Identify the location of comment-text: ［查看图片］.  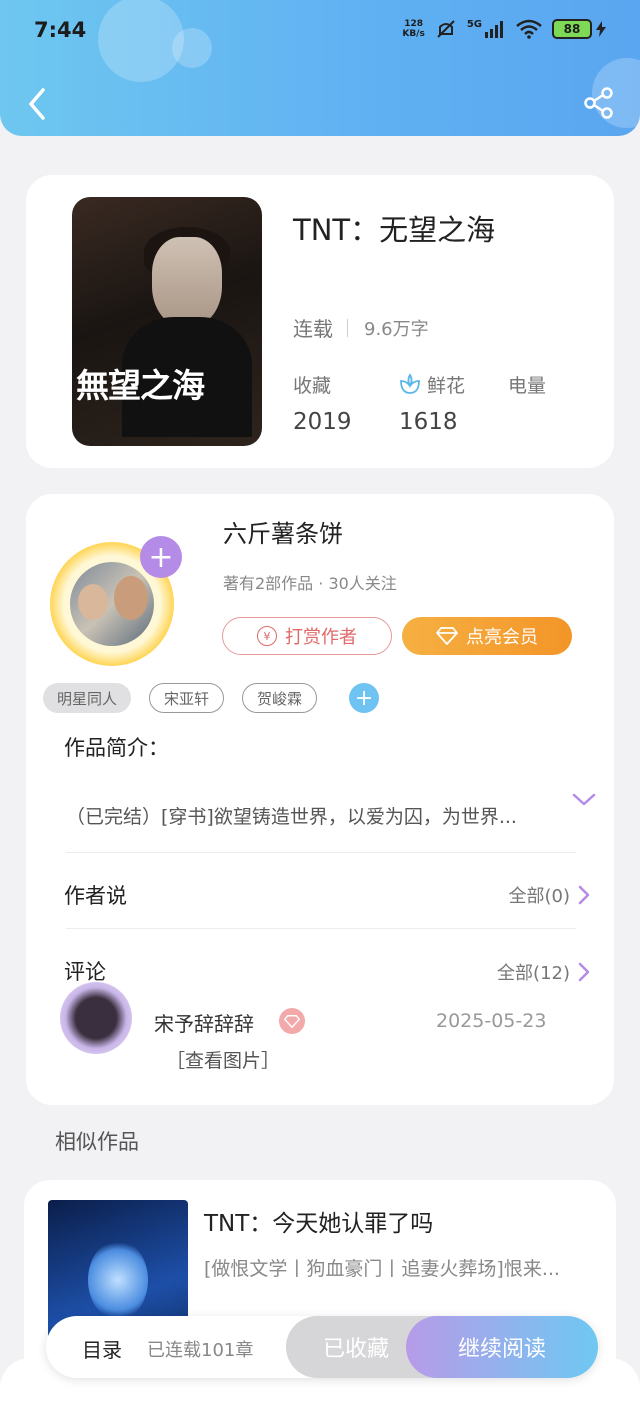
(223, 1059).